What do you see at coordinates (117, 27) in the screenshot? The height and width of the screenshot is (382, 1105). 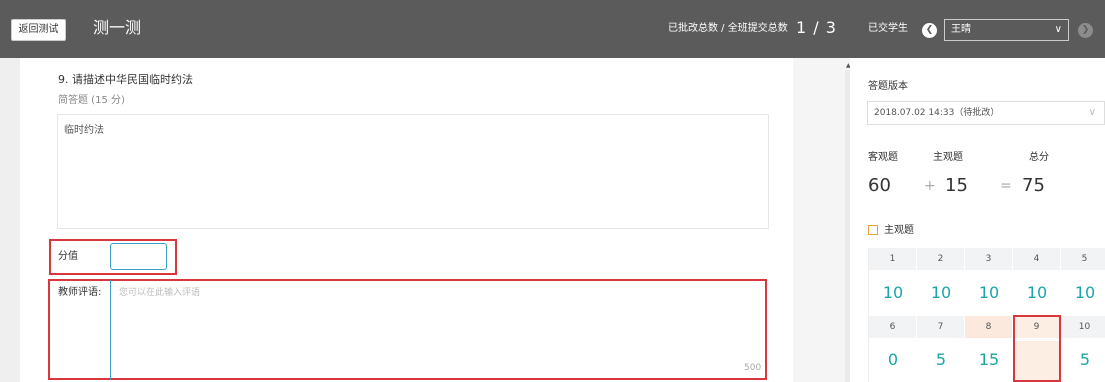 I see `page-title: 测一测` at bounding box center [117, 27].